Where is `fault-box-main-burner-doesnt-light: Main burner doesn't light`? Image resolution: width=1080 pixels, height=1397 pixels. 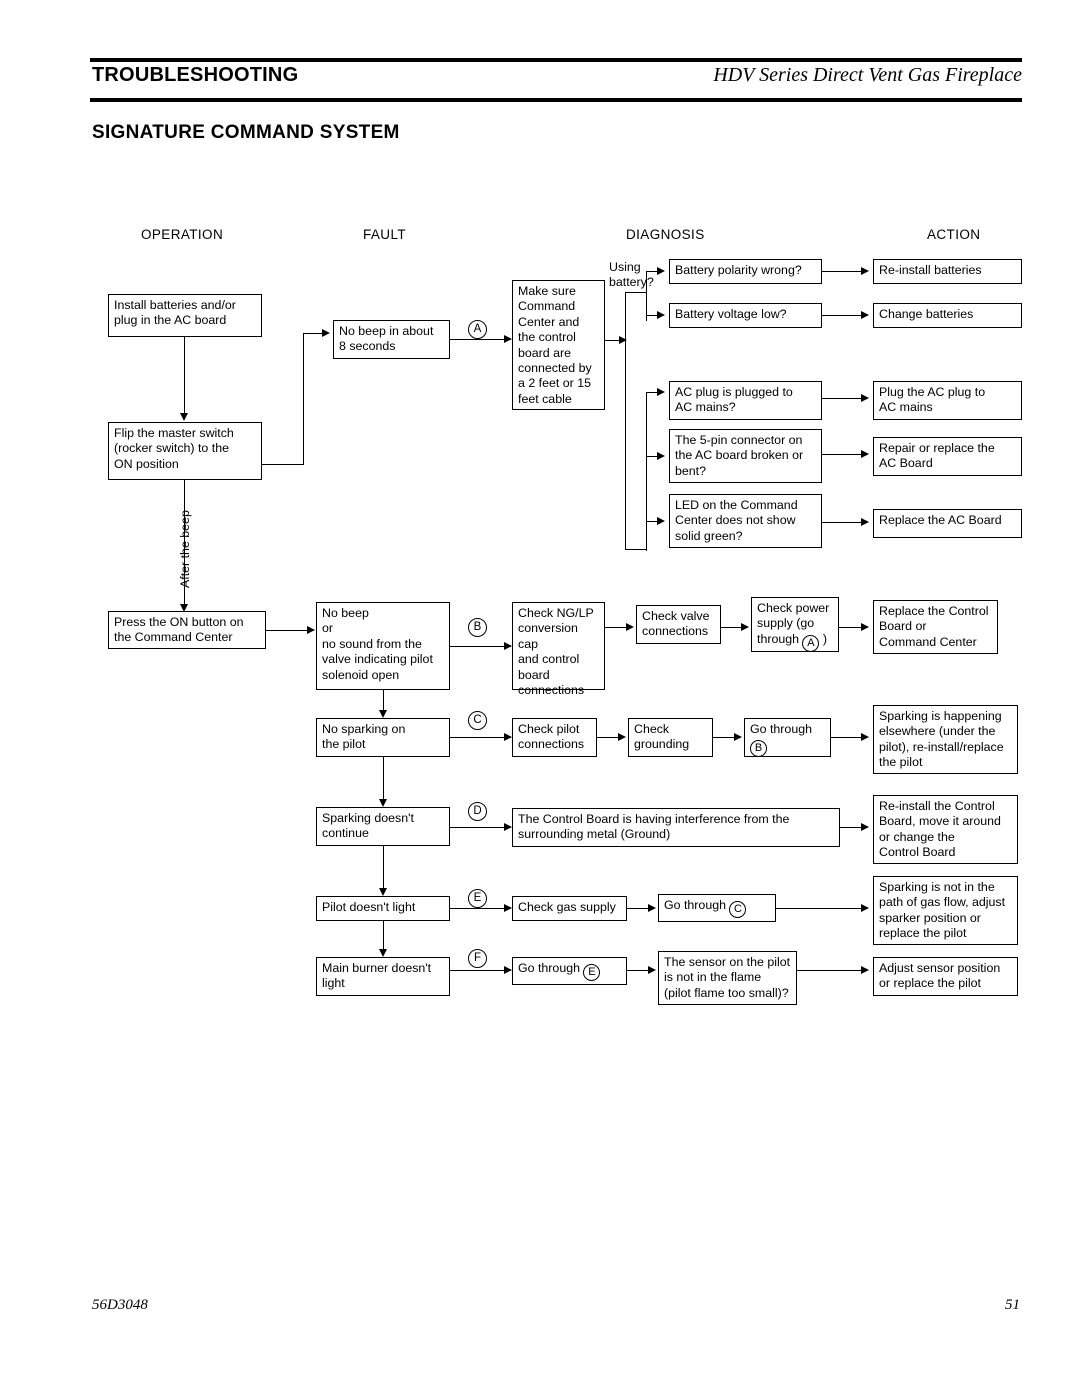 fault-box-main-burner-doesnt-light: Main burner doesn't light is located at coordinates (383, 976).